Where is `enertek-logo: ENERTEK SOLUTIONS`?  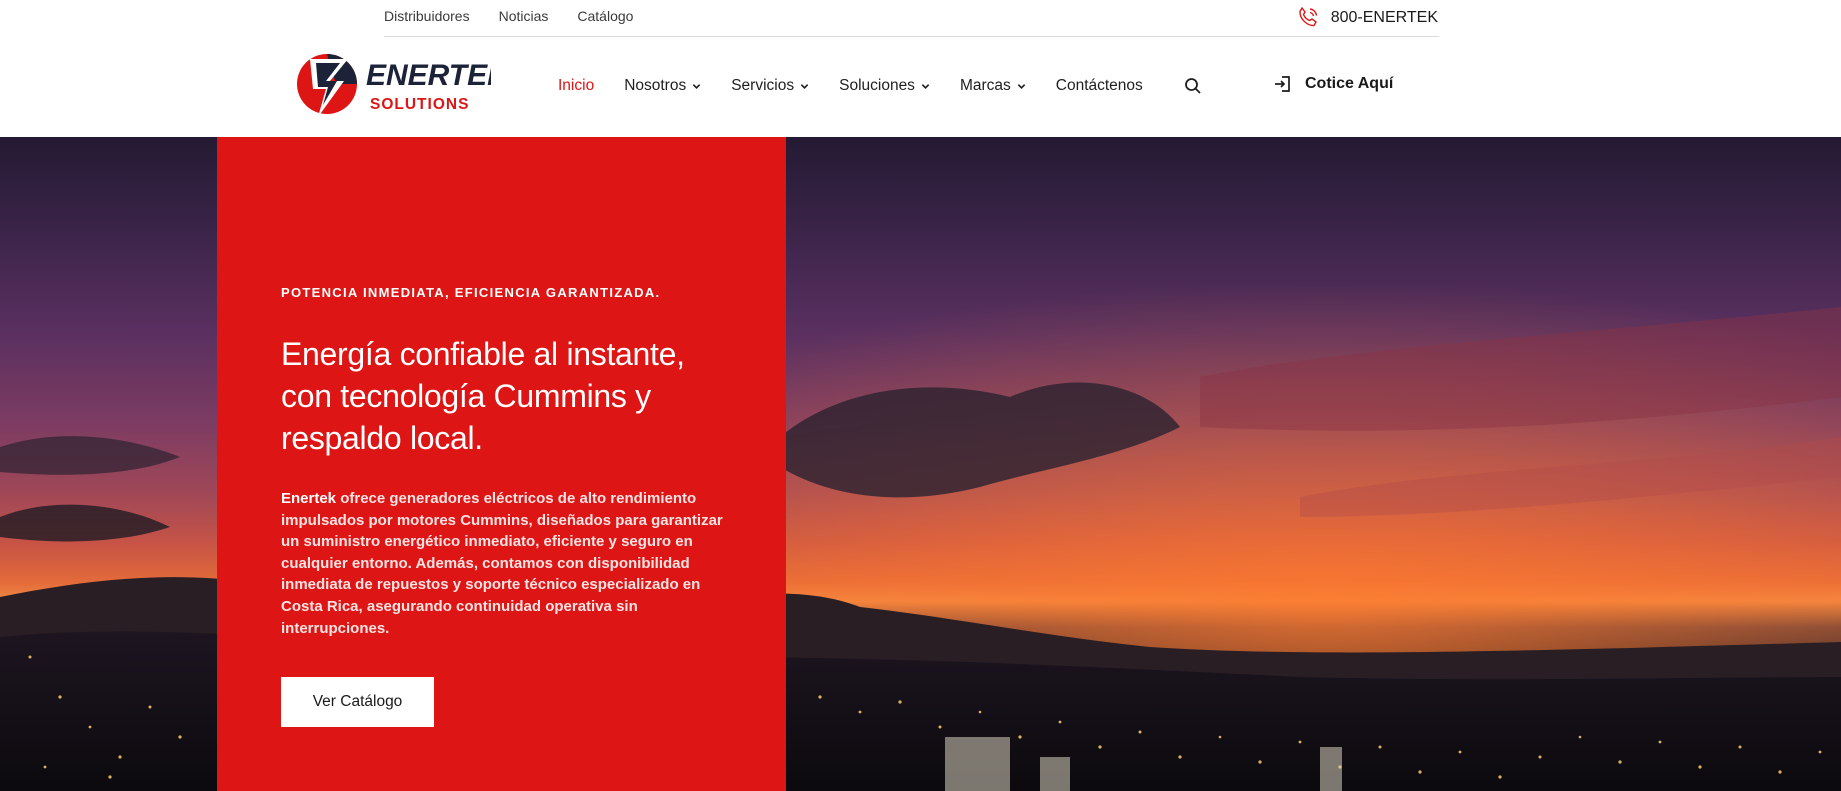 enertek-logo: ENERTEK SOLUTIONS is located at coordinates (403, 83).